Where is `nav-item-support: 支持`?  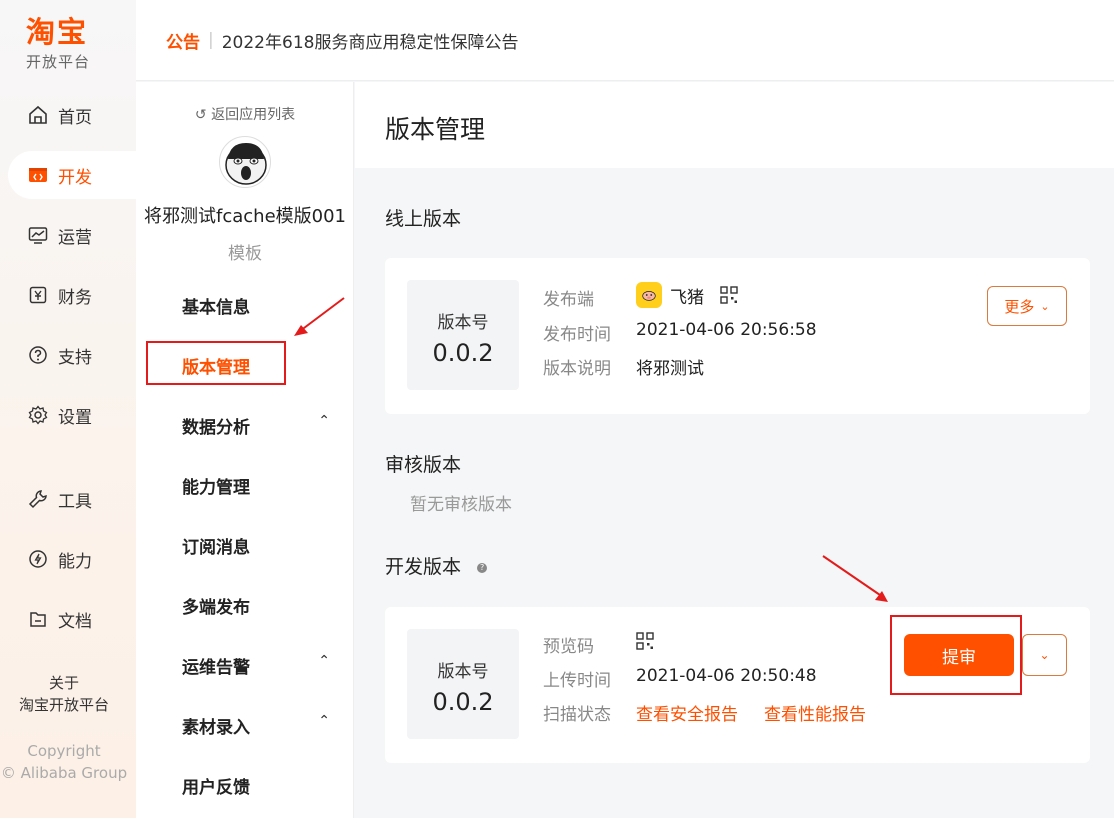
nav-item-support: 支持 is located at coordinates (72, 355).